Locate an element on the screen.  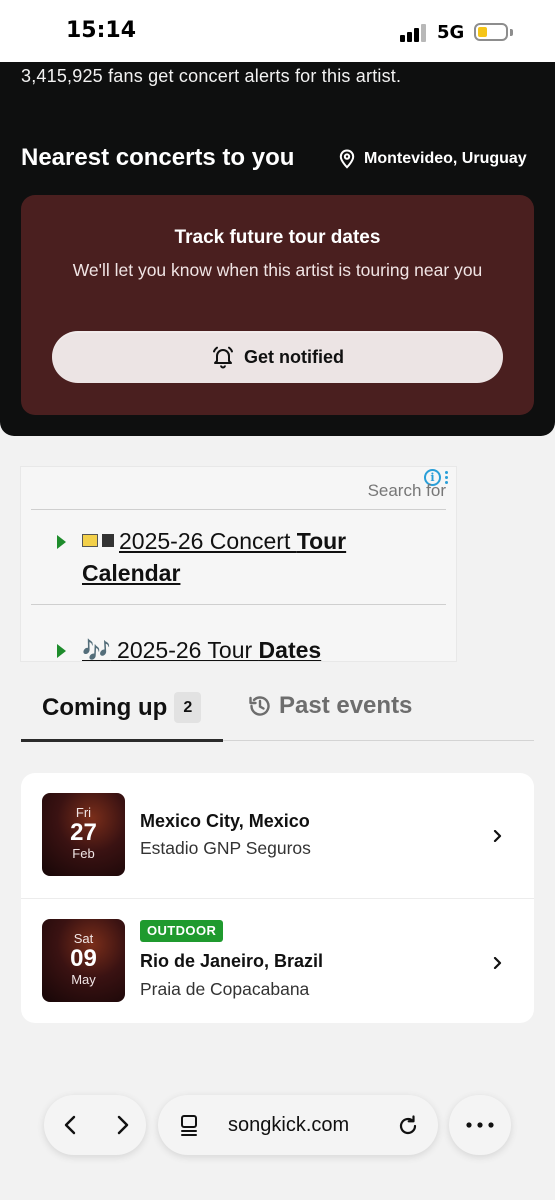
ad-link-row: 🎶 2025-26 Tour Dates is located at coordinates (219, 648).